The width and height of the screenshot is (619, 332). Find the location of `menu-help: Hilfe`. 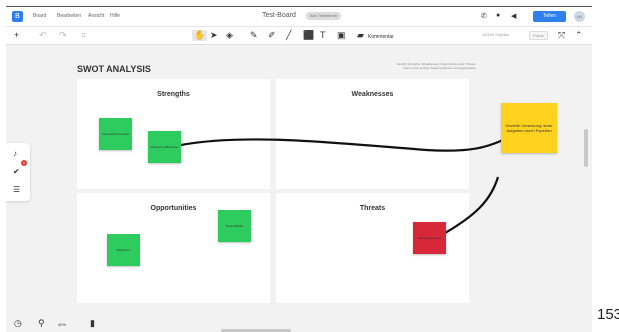

menu-help: Hilfe is located at coordinates (115, 16).